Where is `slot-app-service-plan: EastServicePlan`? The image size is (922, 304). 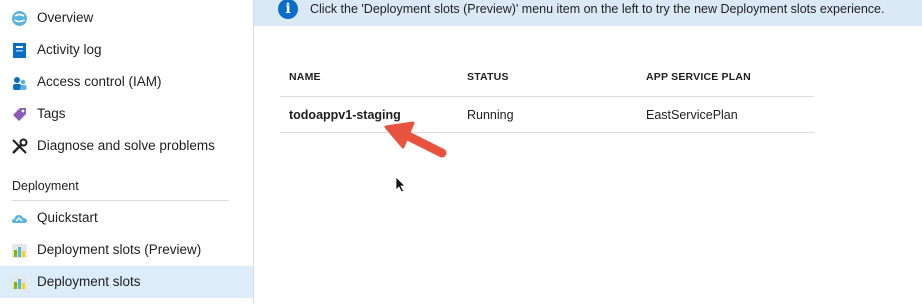 slot-app-service-plan: EastServicePlan is located at coordinates (692, 115).